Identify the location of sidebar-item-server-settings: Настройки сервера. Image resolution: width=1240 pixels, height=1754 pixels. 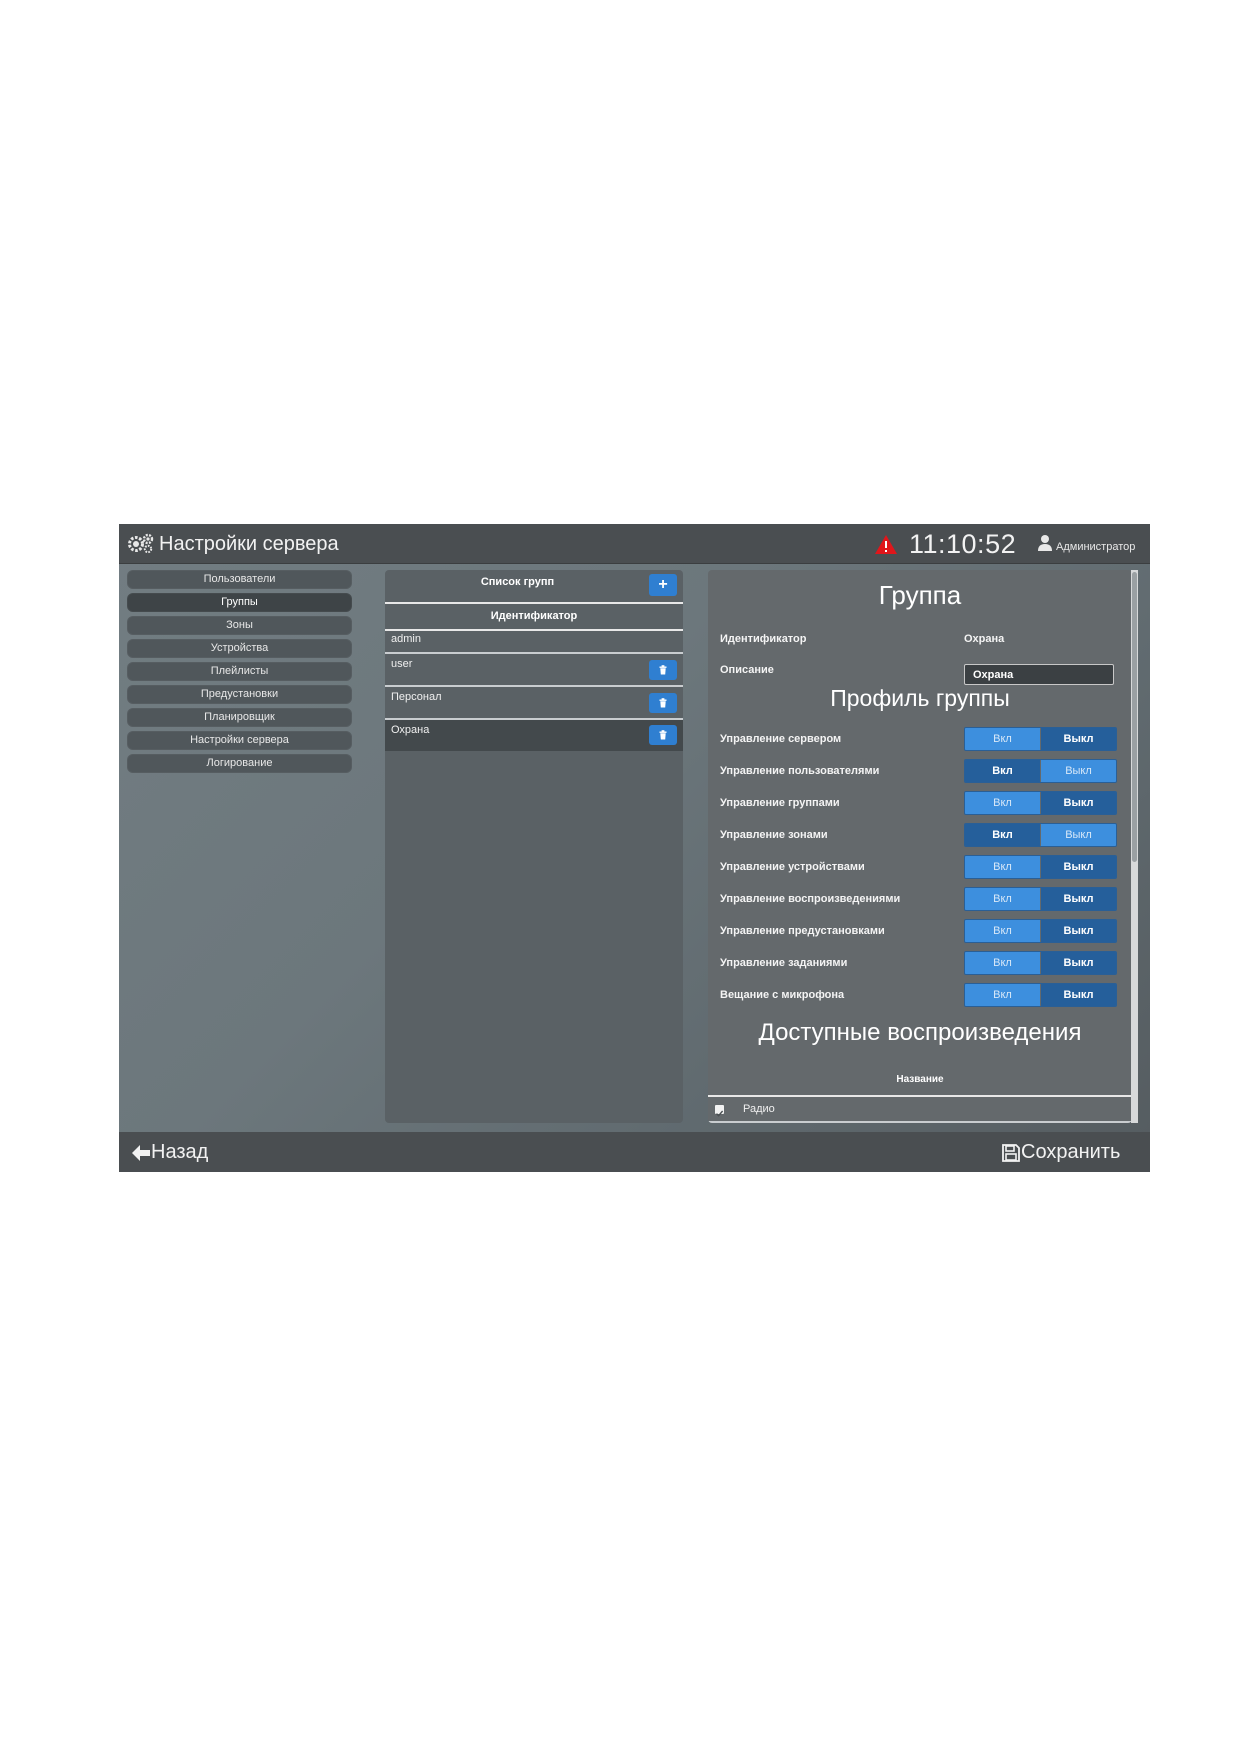
(239, 740).